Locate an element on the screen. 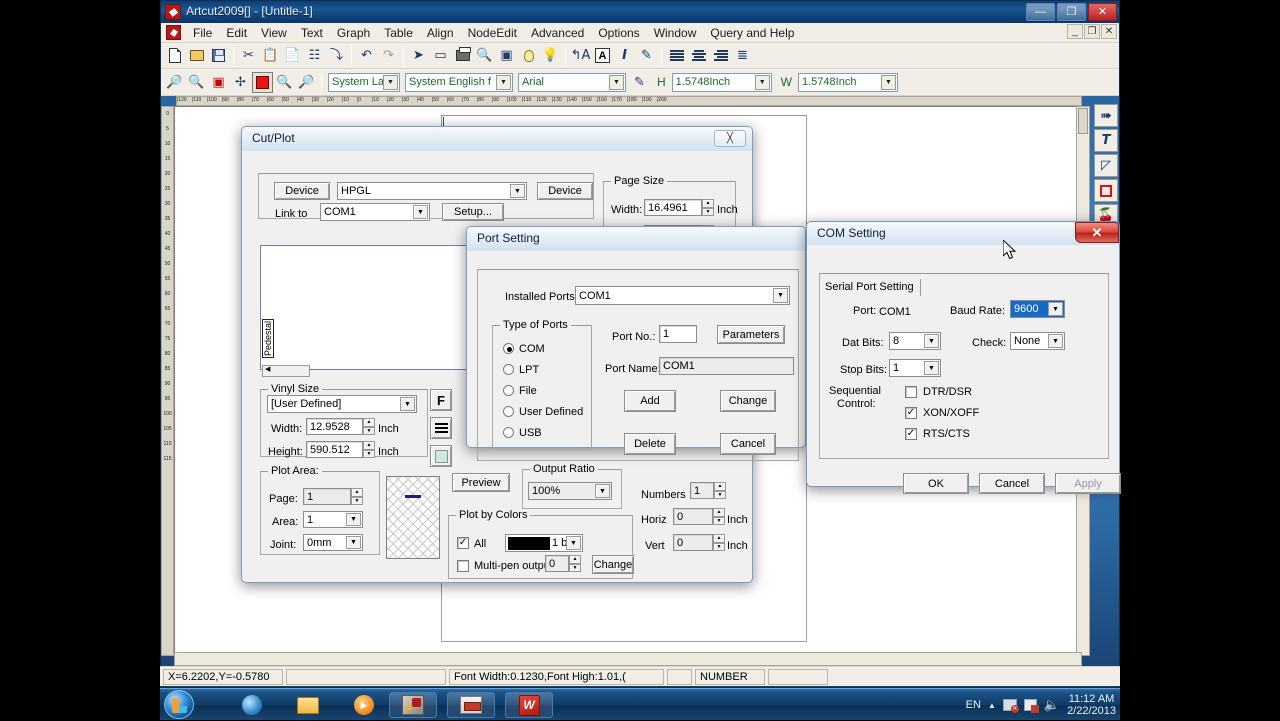 Image resolution: width=1280 pixels, height=721 pixels. network-error-icon: ✕ is located at coordinates (1010, 706).